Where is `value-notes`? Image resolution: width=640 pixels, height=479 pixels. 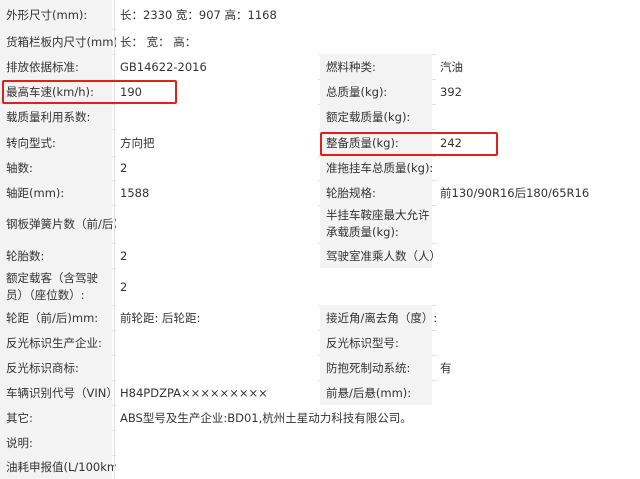 value-notes is located at coordinates (378, 442).